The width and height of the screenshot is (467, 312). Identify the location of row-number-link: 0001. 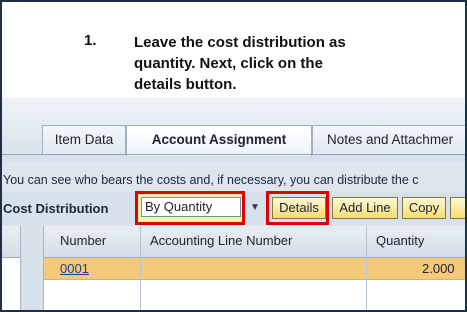
(74, 268).